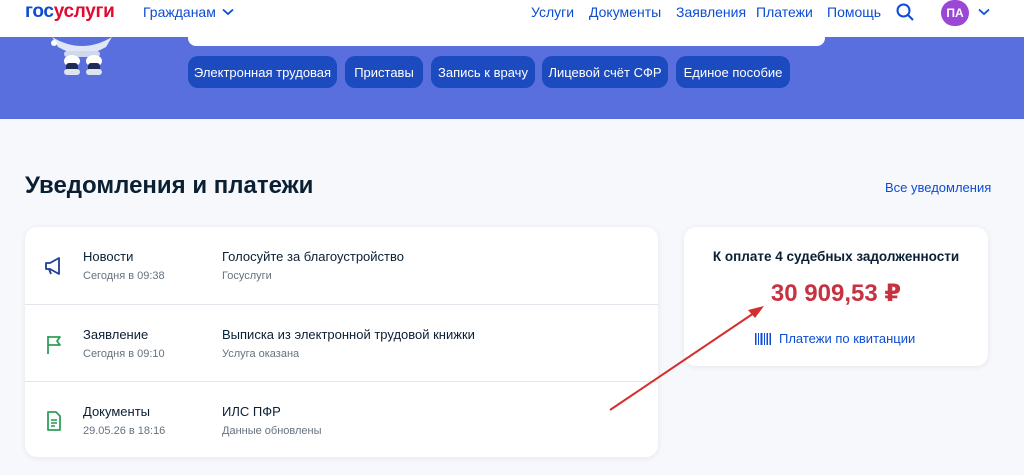 This screenshot has width=1024, height=475. Describe the element at coordinates (272, 431) in the screenshot. I see `notification-subtitle: Данные обновлены` at that location.